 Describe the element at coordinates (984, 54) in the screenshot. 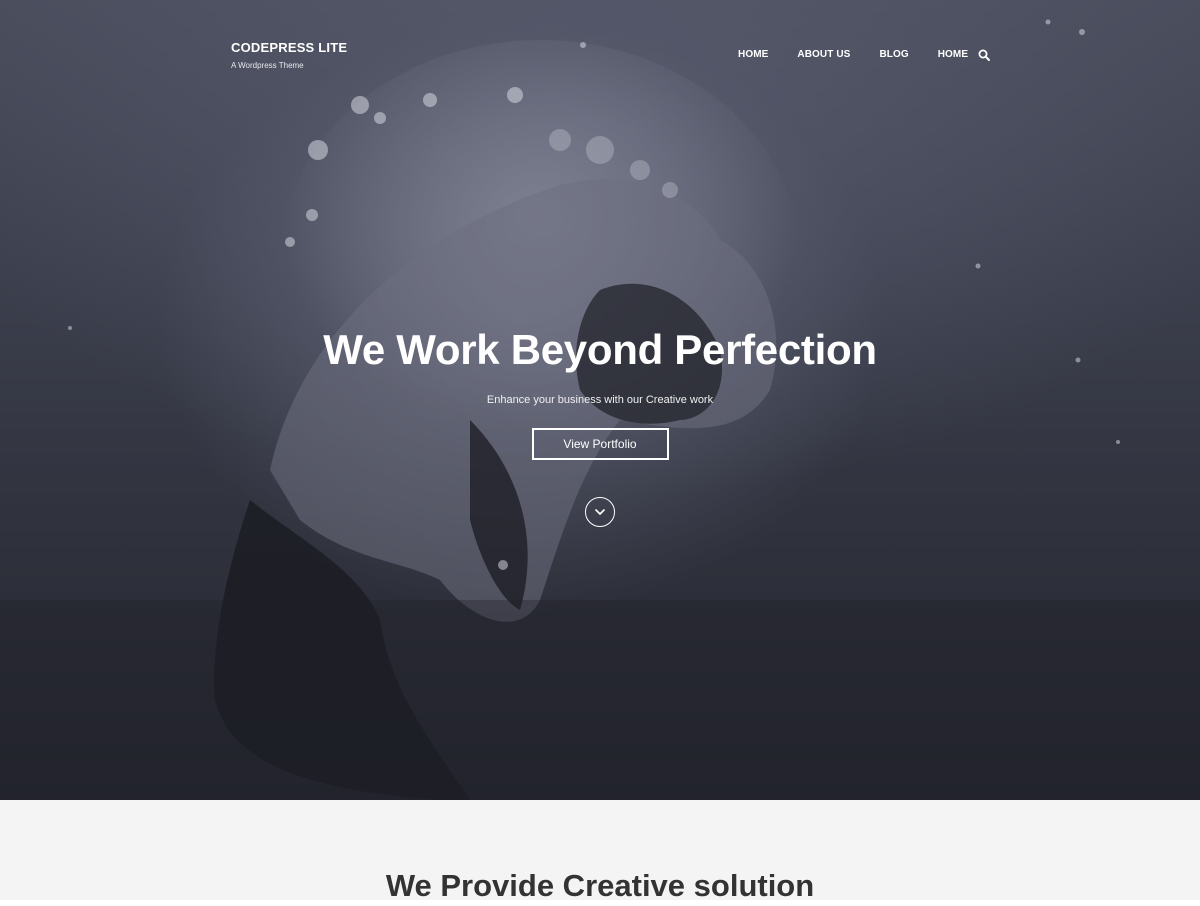

I see `search-icon` at that location.